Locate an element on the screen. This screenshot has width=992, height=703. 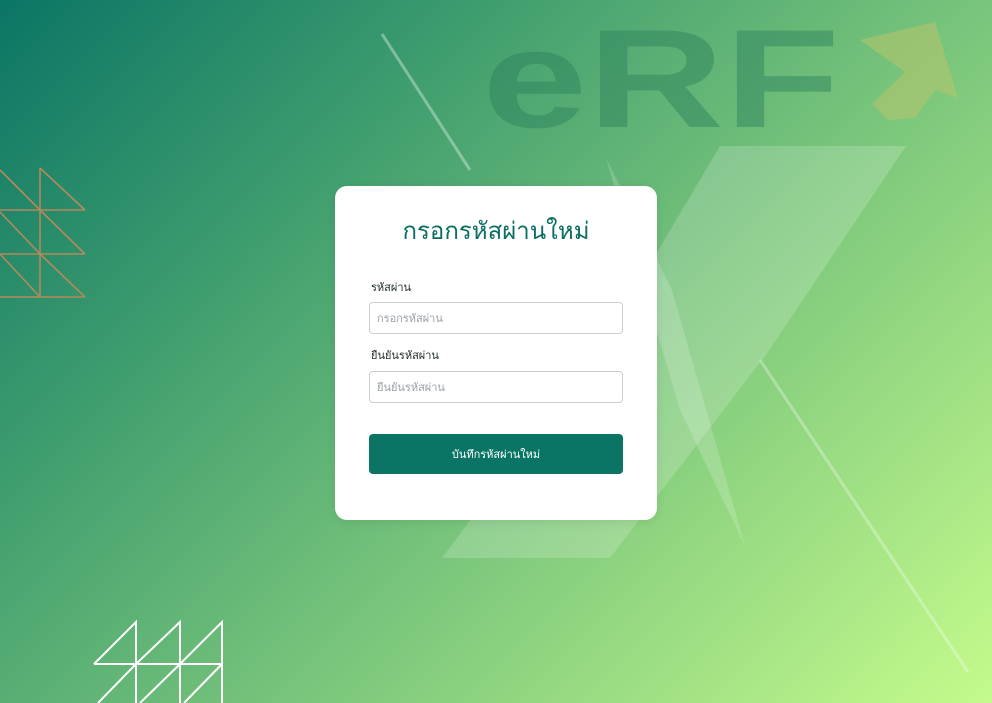
diagonal-line is located at coordinates (426, 102).